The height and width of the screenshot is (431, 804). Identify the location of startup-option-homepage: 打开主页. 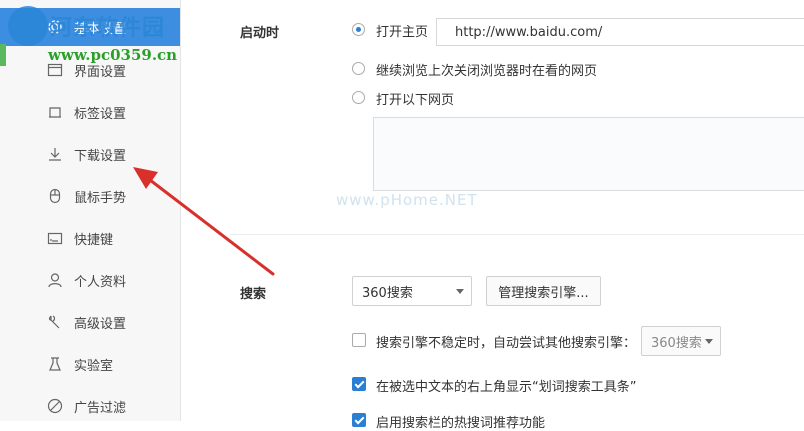
(402, 32).